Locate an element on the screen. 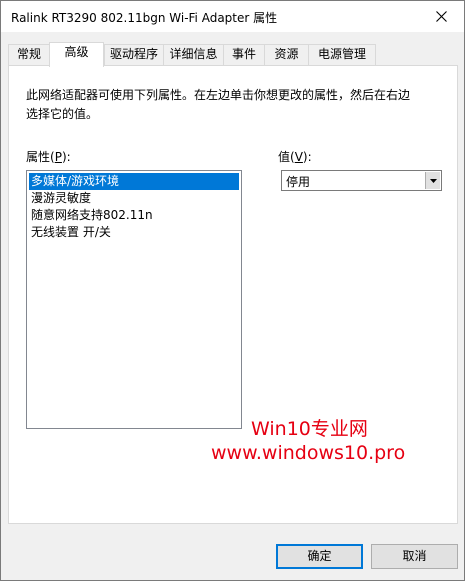  tab-driver: 驱动程序 is located at coordinates (134, 54).